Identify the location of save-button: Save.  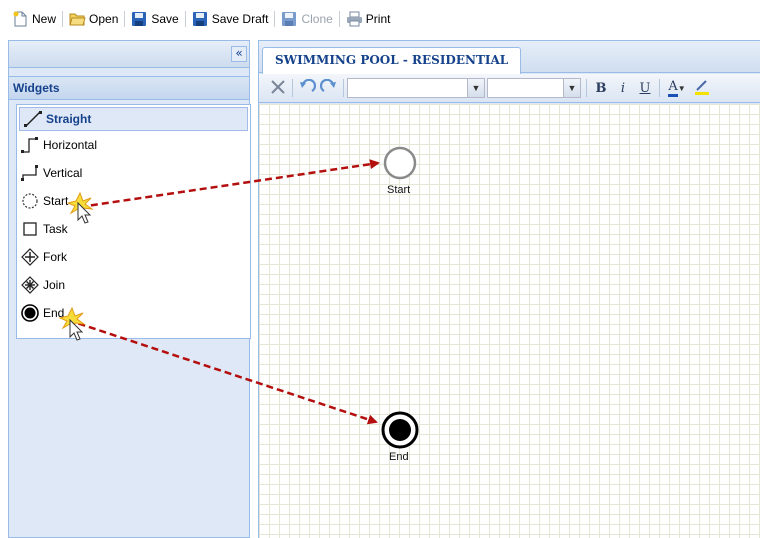
(154, 19).